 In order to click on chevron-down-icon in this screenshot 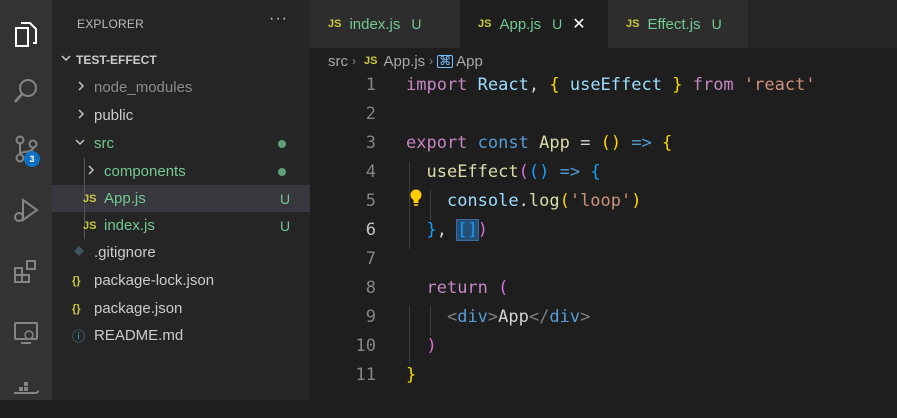, I will do `click(67, 60)`.